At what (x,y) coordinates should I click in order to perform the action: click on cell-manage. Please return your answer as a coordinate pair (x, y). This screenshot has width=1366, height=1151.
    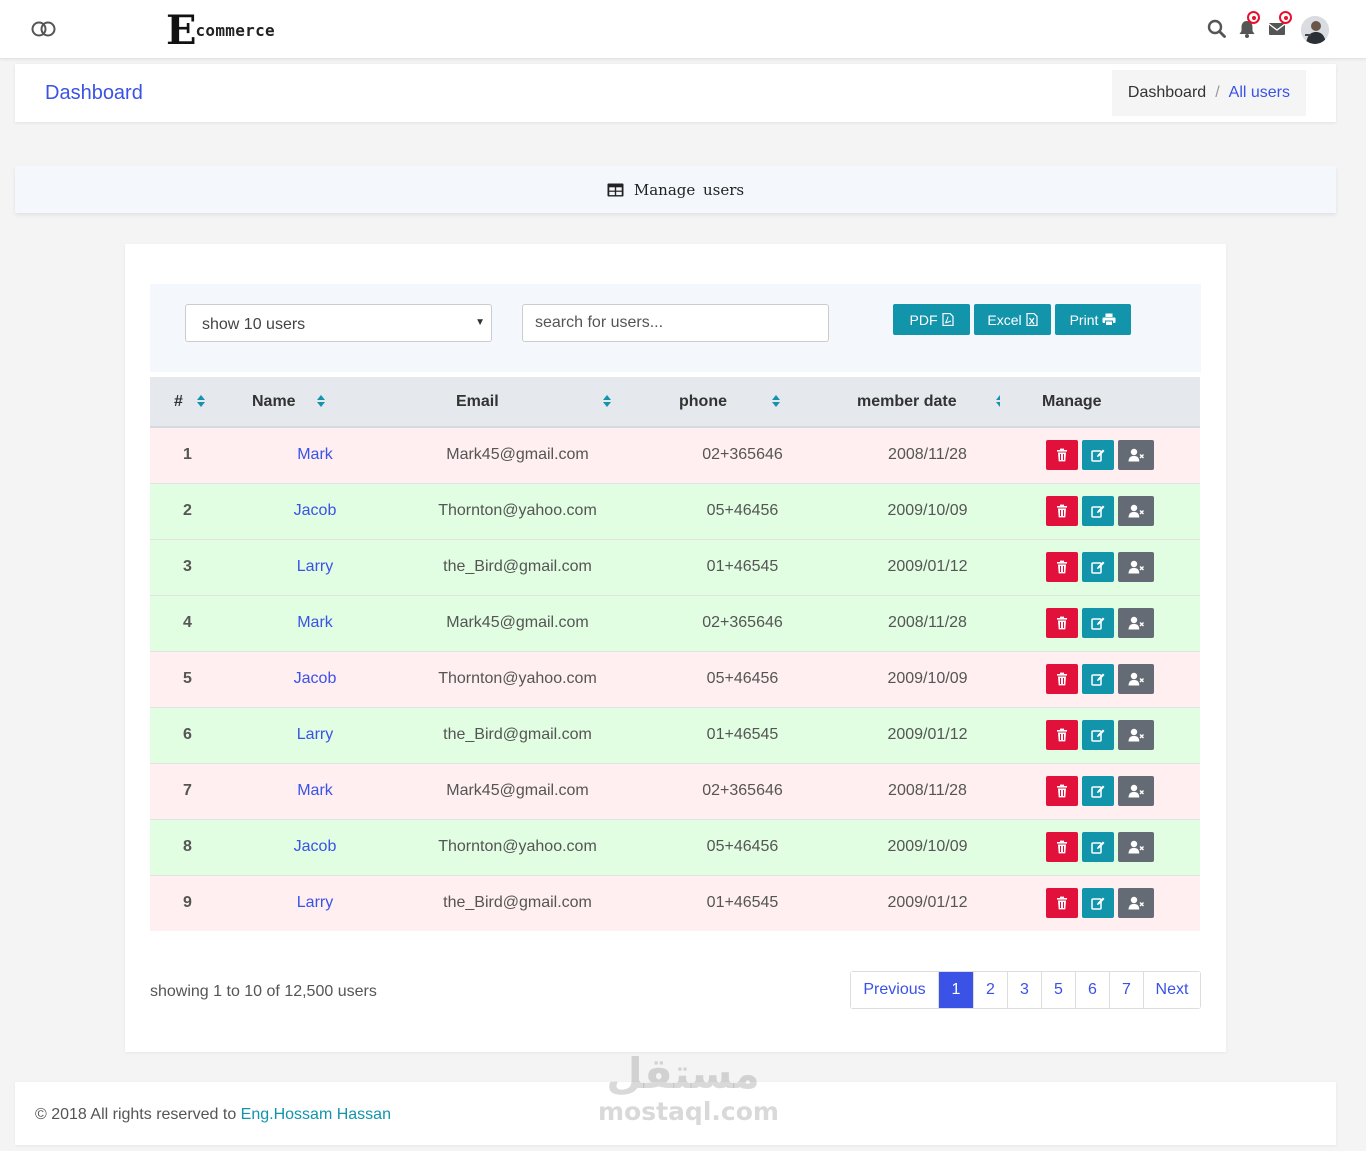
    Looking at the image, I should click on (1100, 734).